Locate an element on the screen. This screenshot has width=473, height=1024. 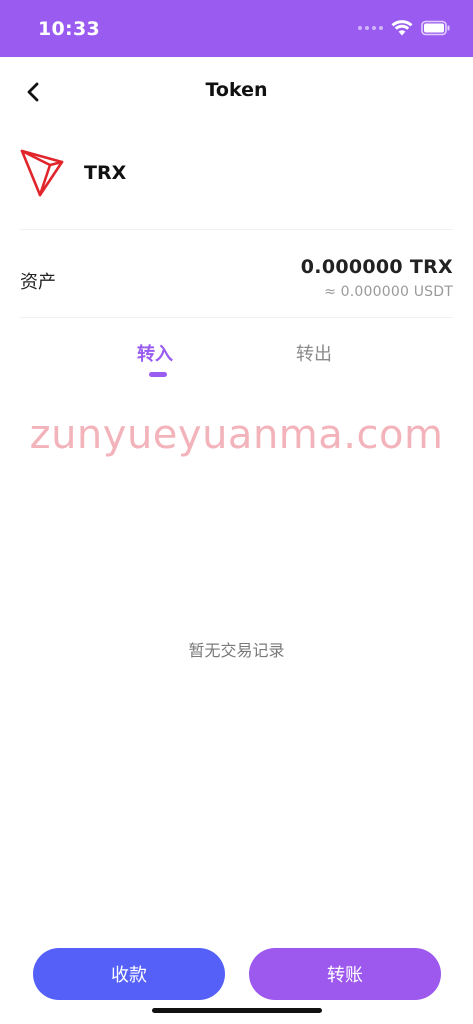
asset-usdt-value: ≈ 0.000000 USDT is located at coordinates (388, 292).